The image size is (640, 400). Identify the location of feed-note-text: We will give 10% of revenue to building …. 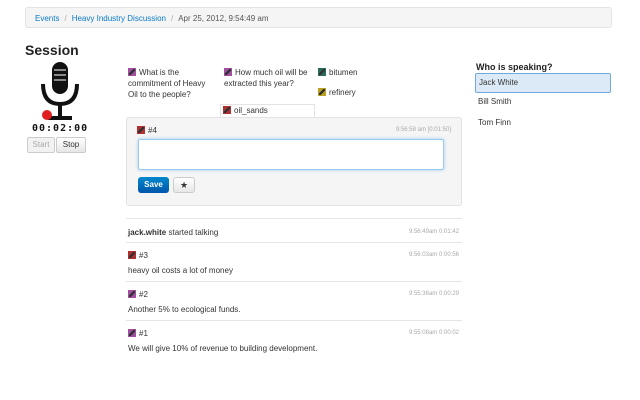
(223, 348).